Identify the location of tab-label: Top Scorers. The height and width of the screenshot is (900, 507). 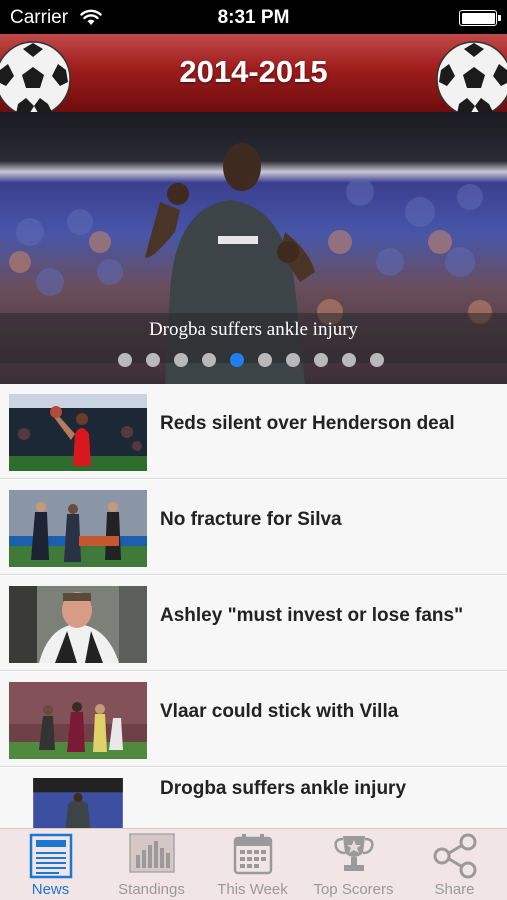
(353, 889).